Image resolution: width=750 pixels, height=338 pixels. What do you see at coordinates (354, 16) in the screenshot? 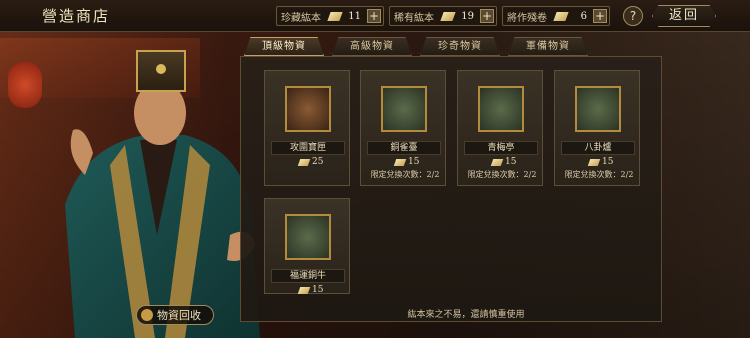
I see `resource-value: 11` at bounding box center [354, 16].